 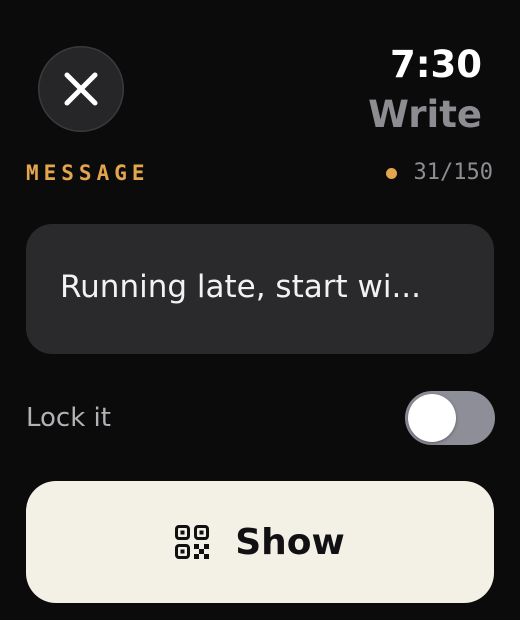 I want to click on page-title: Write, so click(x=425, y=114).